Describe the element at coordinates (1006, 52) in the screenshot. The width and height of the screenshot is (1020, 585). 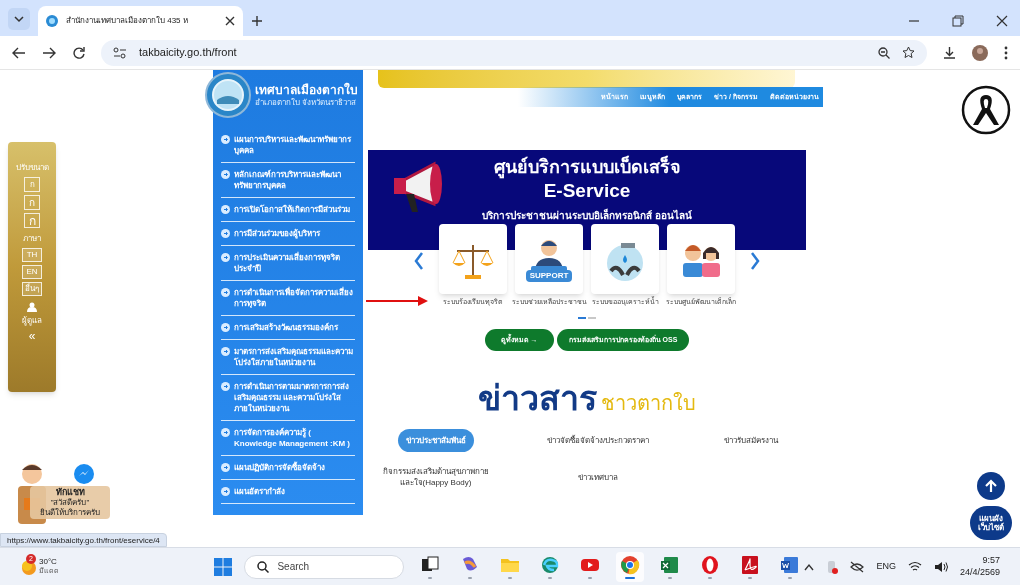
I see `menu-icon` at that location.